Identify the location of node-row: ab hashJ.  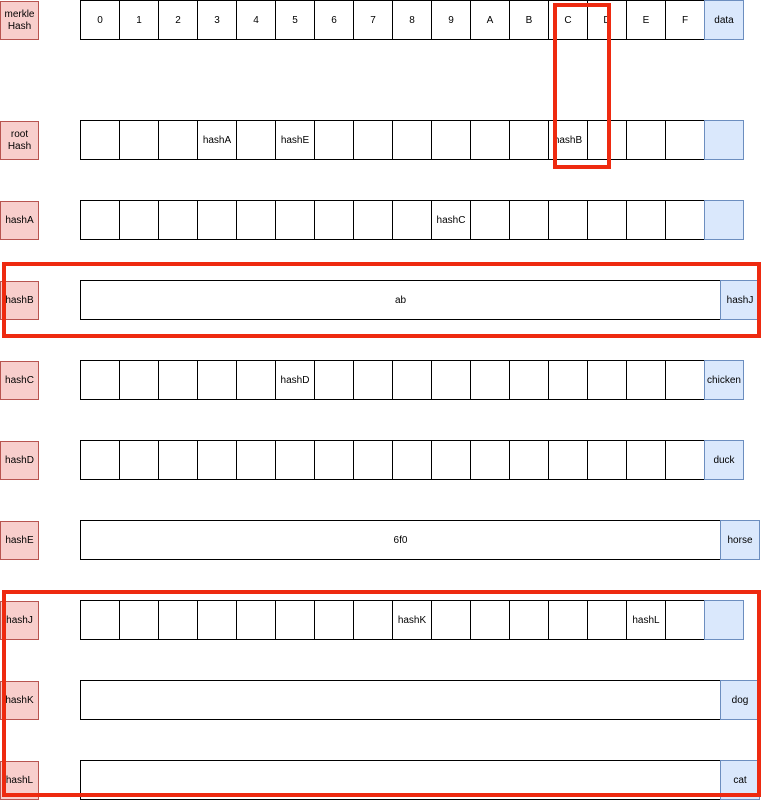
(420, 300).